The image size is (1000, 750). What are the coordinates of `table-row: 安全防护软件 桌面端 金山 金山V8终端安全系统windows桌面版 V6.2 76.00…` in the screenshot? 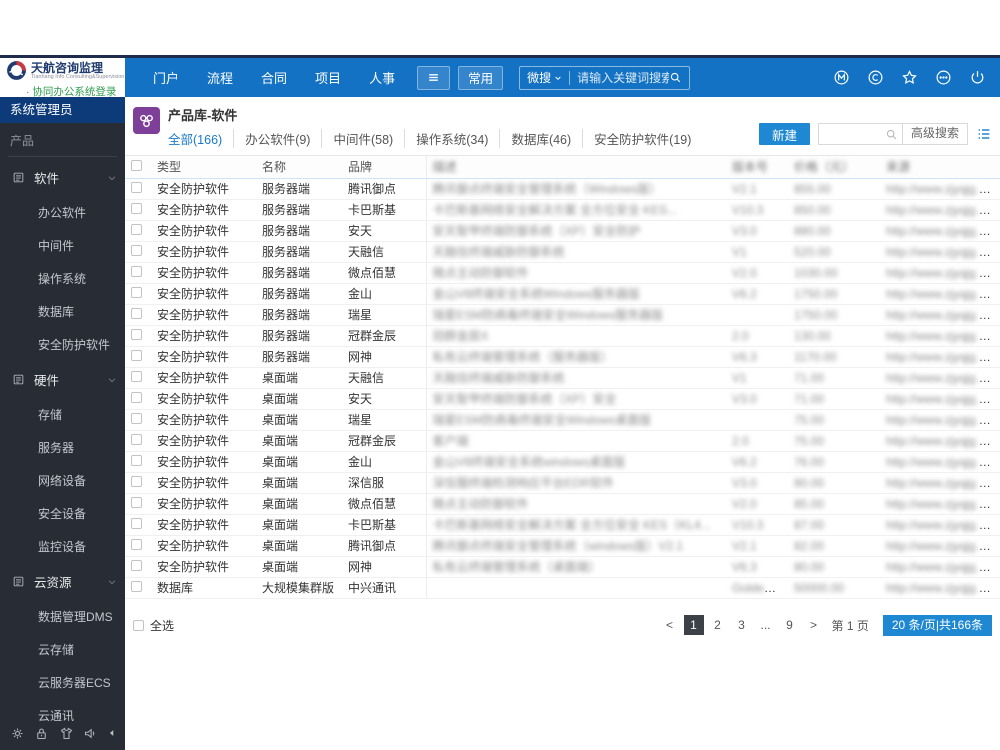 It's located at (562, 462).